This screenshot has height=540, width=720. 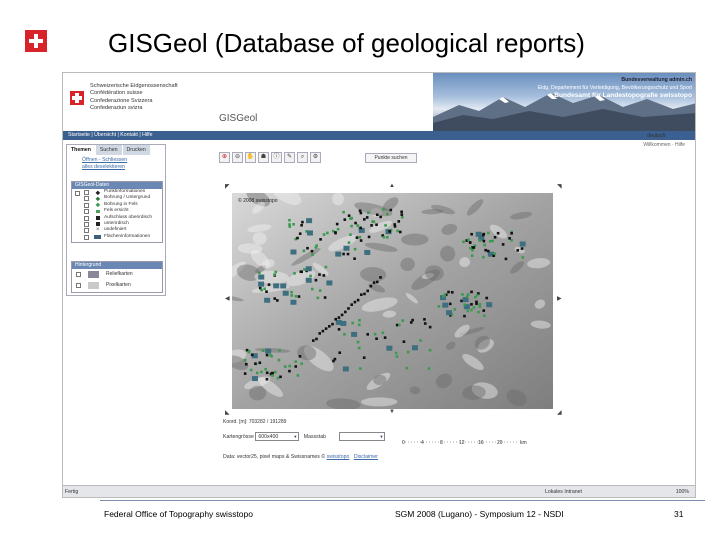 I want to click on map-size-select: 600x400 ▼, so click(x=277, y=436).